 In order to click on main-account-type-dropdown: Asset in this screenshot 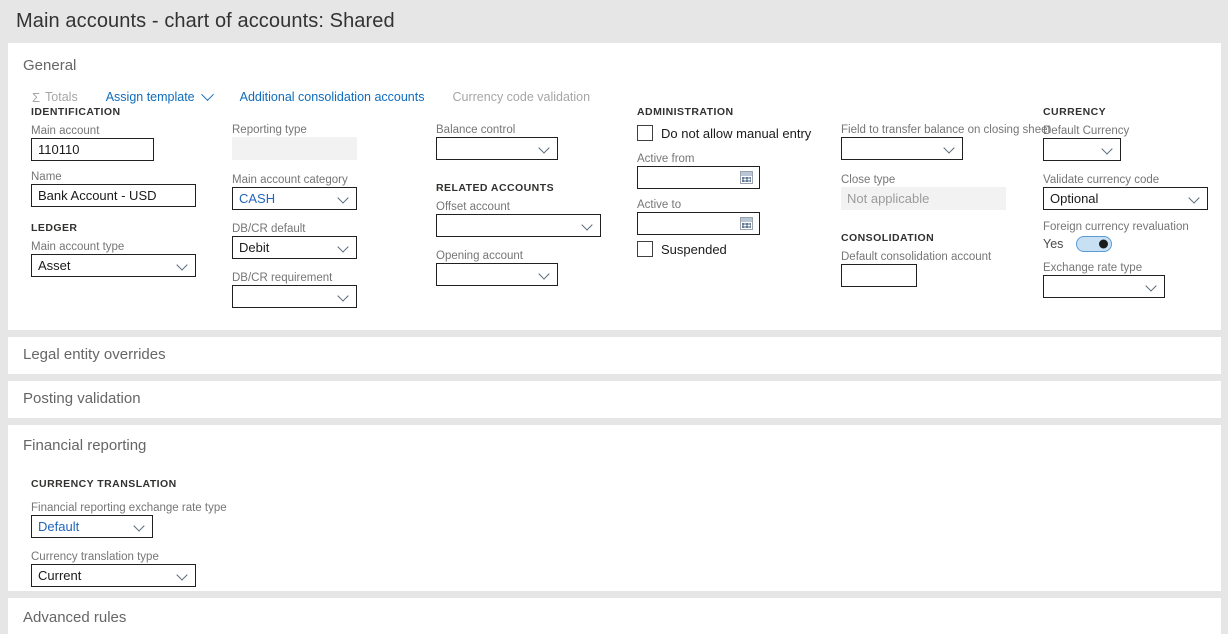, I will do `click(113, 265)`.